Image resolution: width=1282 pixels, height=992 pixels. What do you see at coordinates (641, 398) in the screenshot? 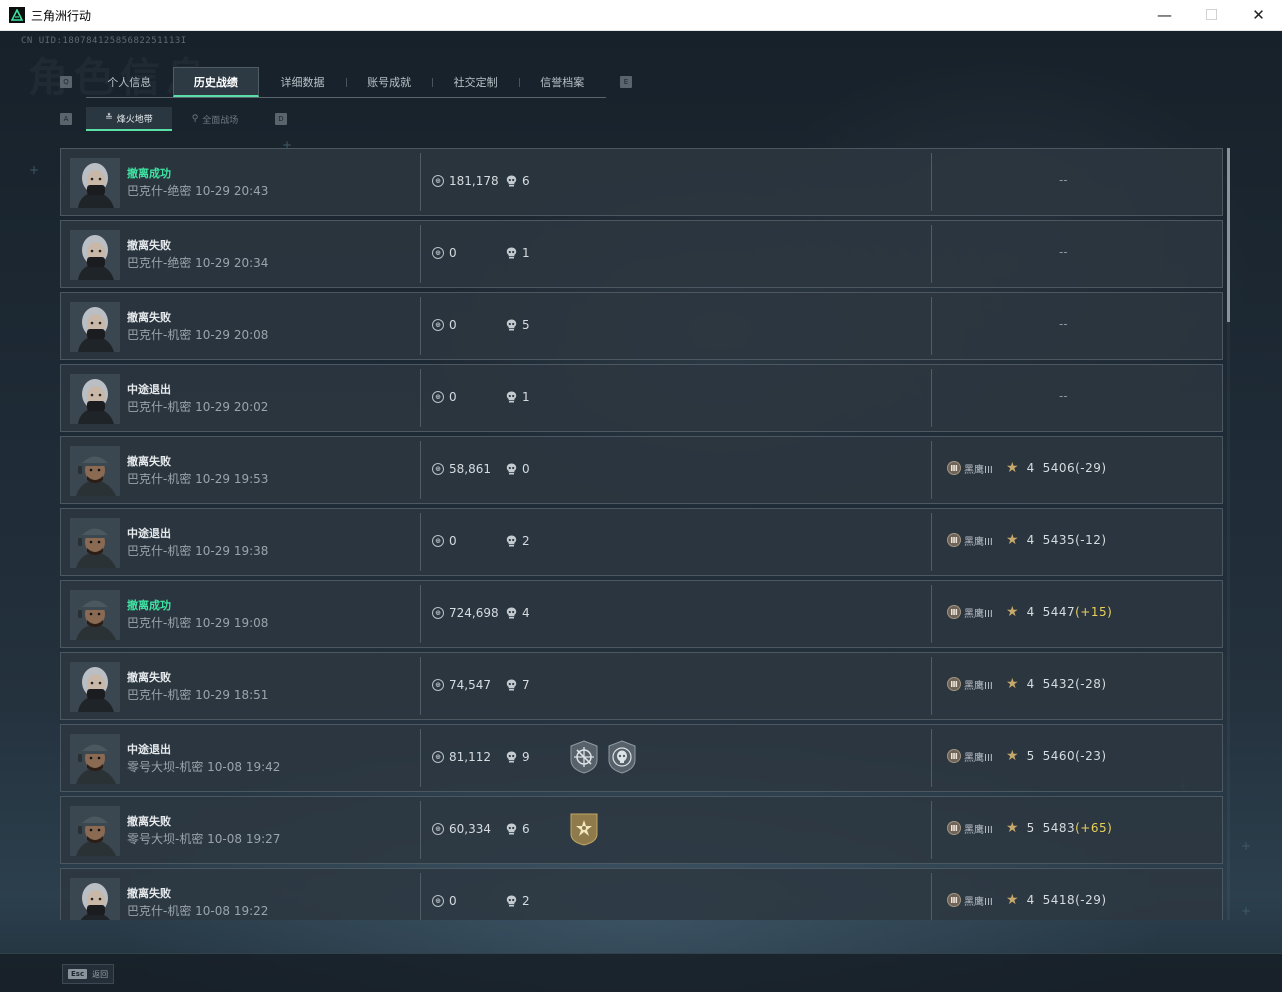
I see `table-row: 中途退出 巴克什-机密 10-29 20:02 ⊕ 0 1 --` at bounding box center [641, 398].